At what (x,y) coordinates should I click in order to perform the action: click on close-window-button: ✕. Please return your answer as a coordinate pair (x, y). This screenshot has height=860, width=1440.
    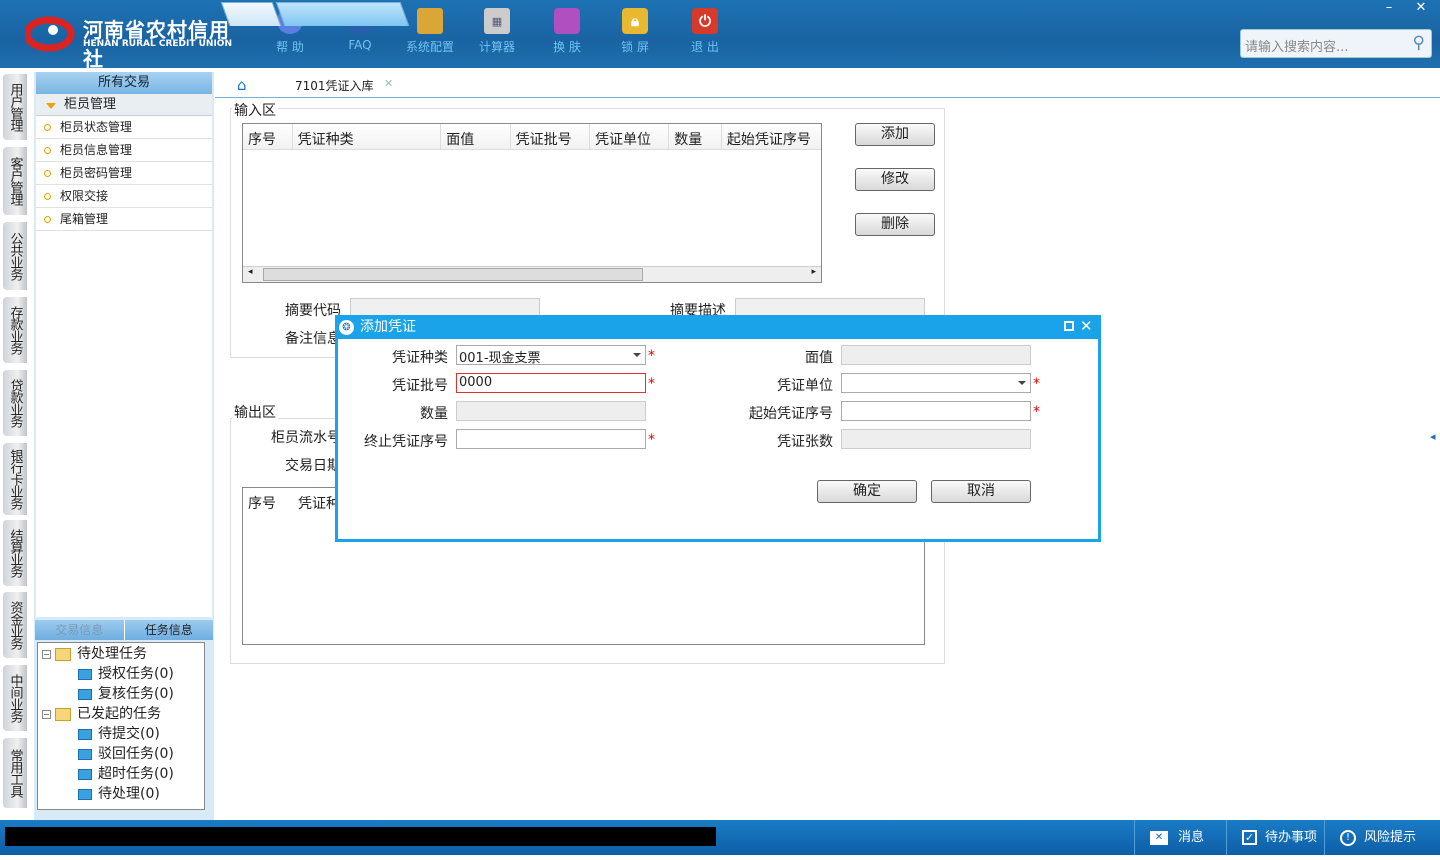
    Looking at the image, I should click on (1421, 9).